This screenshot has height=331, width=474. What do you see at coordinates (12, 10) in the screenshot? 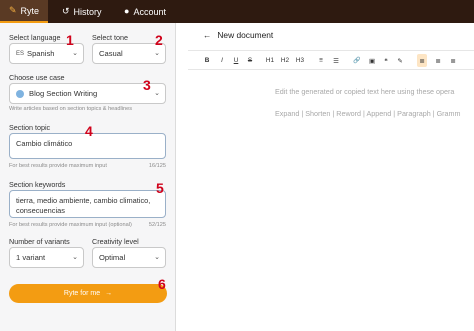
I see `pen-icon: ✎` at bounding box center [12, 10].